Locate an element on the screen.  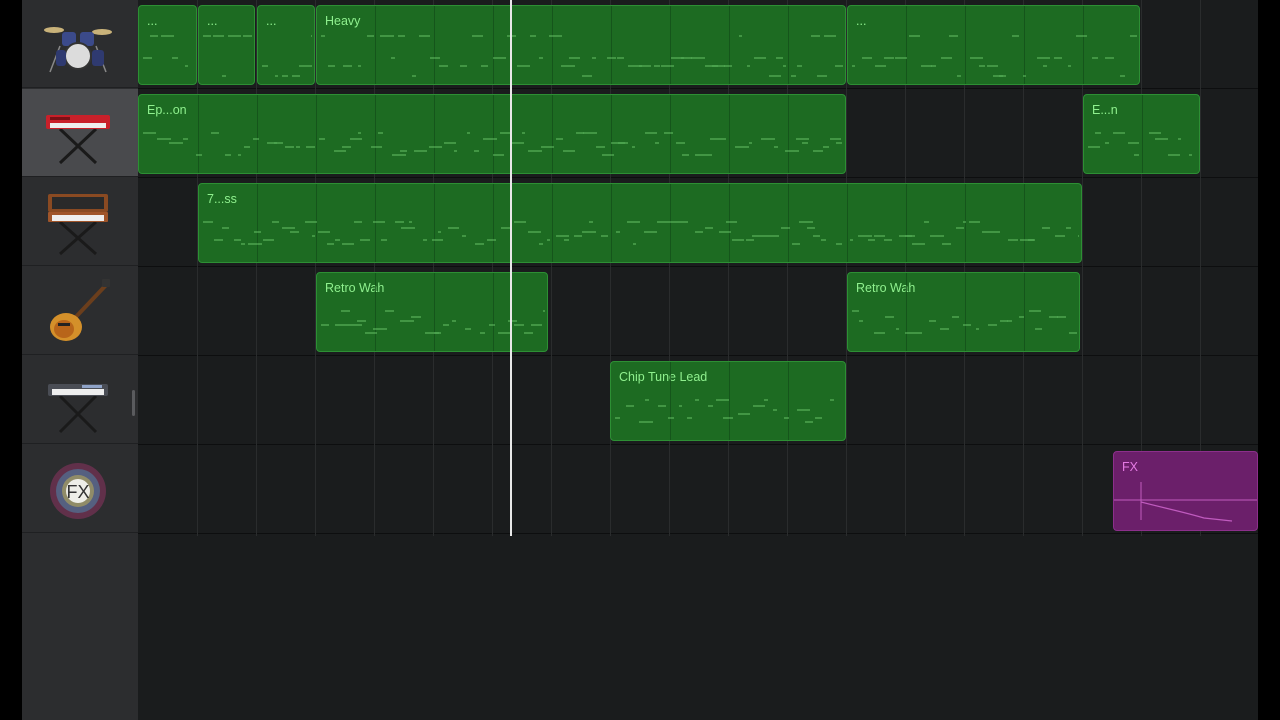
track-header-fx: FX is located at coordinates (80, 489).